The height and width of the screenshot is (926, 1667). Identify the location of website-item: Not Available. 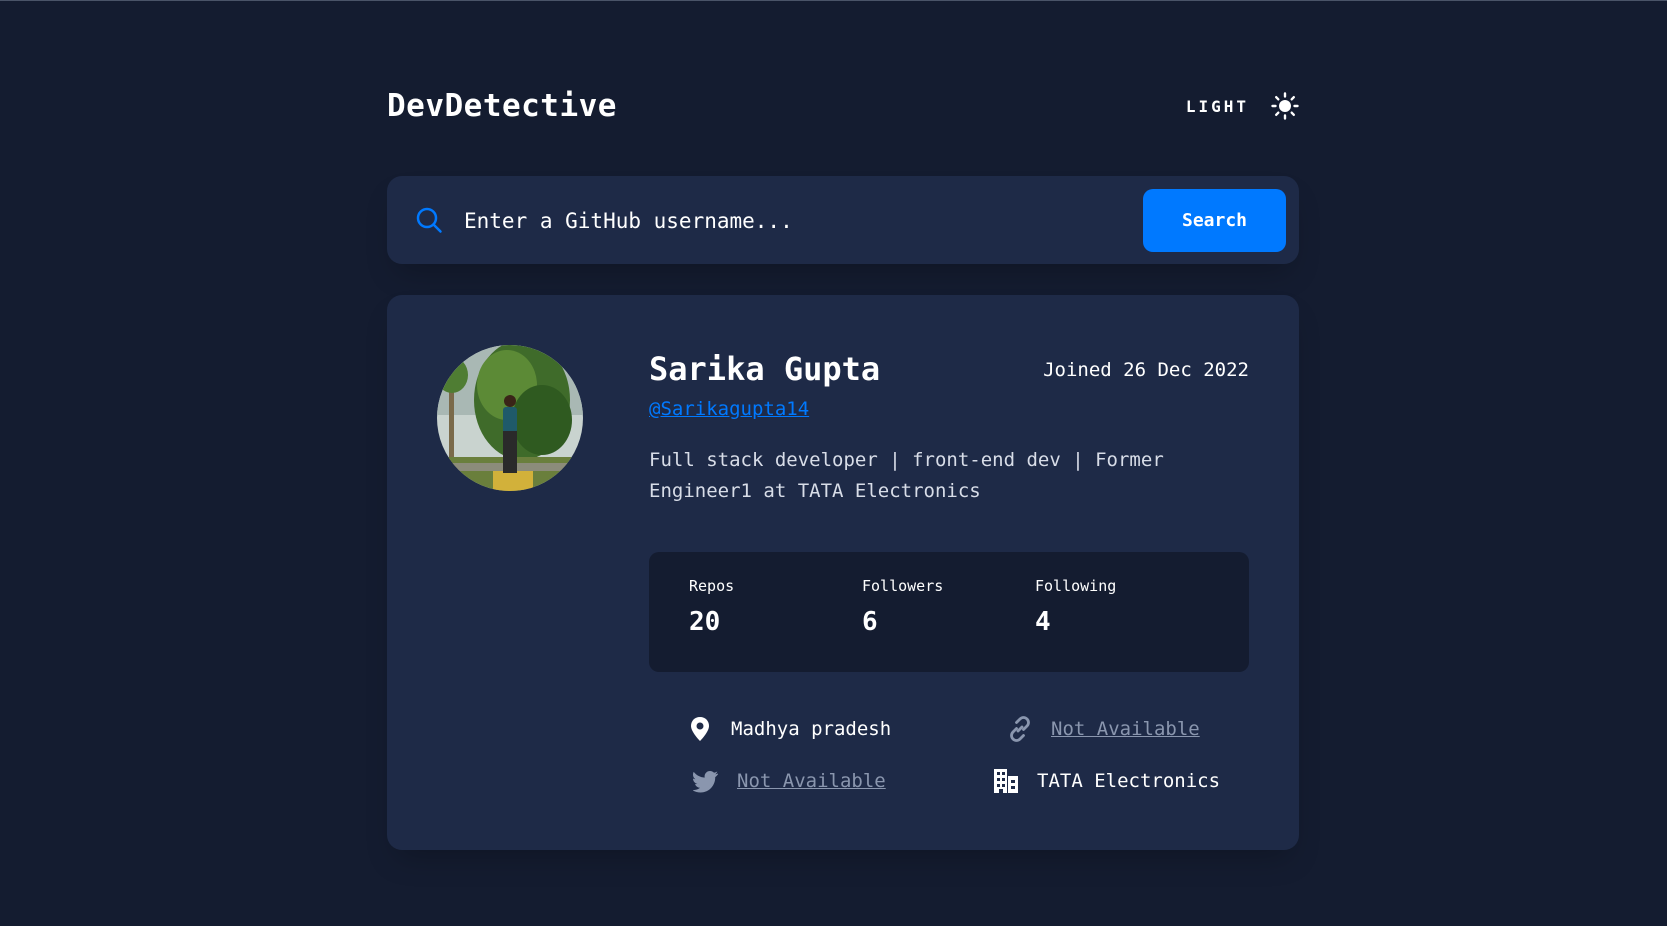
(1103, 729).